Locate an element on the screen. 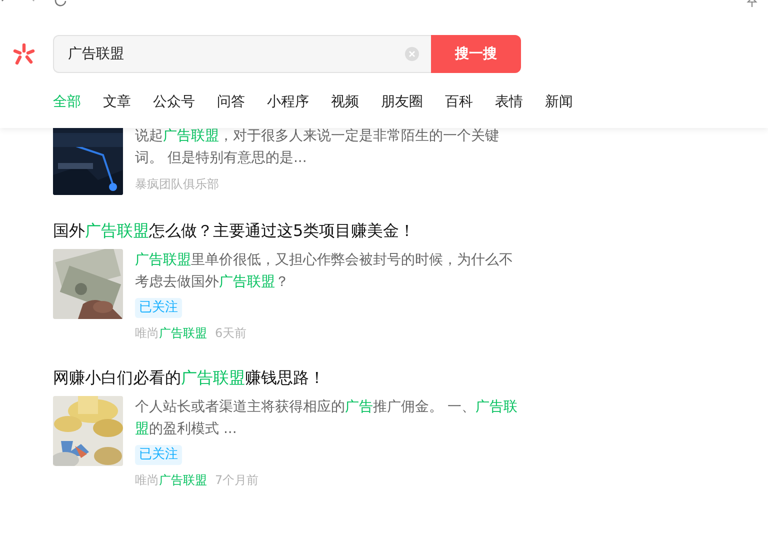 The height and width of the screenshot is (543, 768). tab: 文章 is located at coordinates (117, 102).